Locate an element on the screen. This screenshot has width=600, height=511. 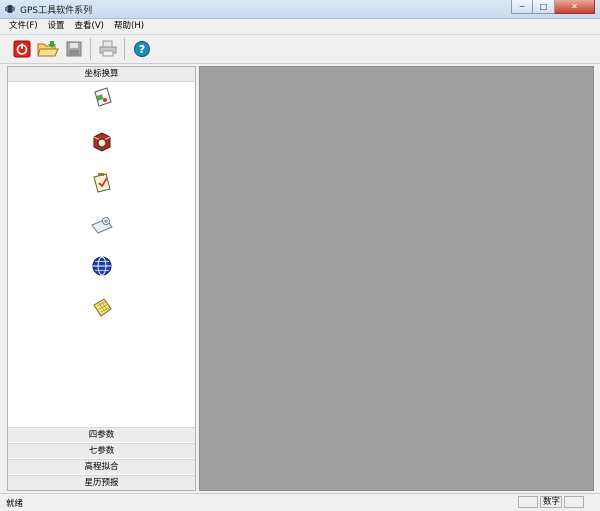
status-bar: 就绪 数字 is located at coordinates (300, 502).